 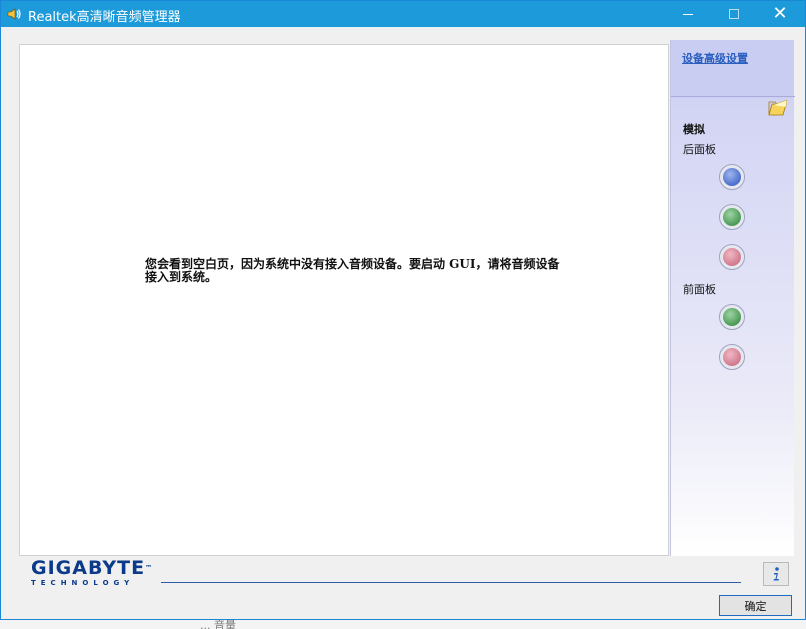 I want to click on rear-jack-pink, so click(x=732, y=257).